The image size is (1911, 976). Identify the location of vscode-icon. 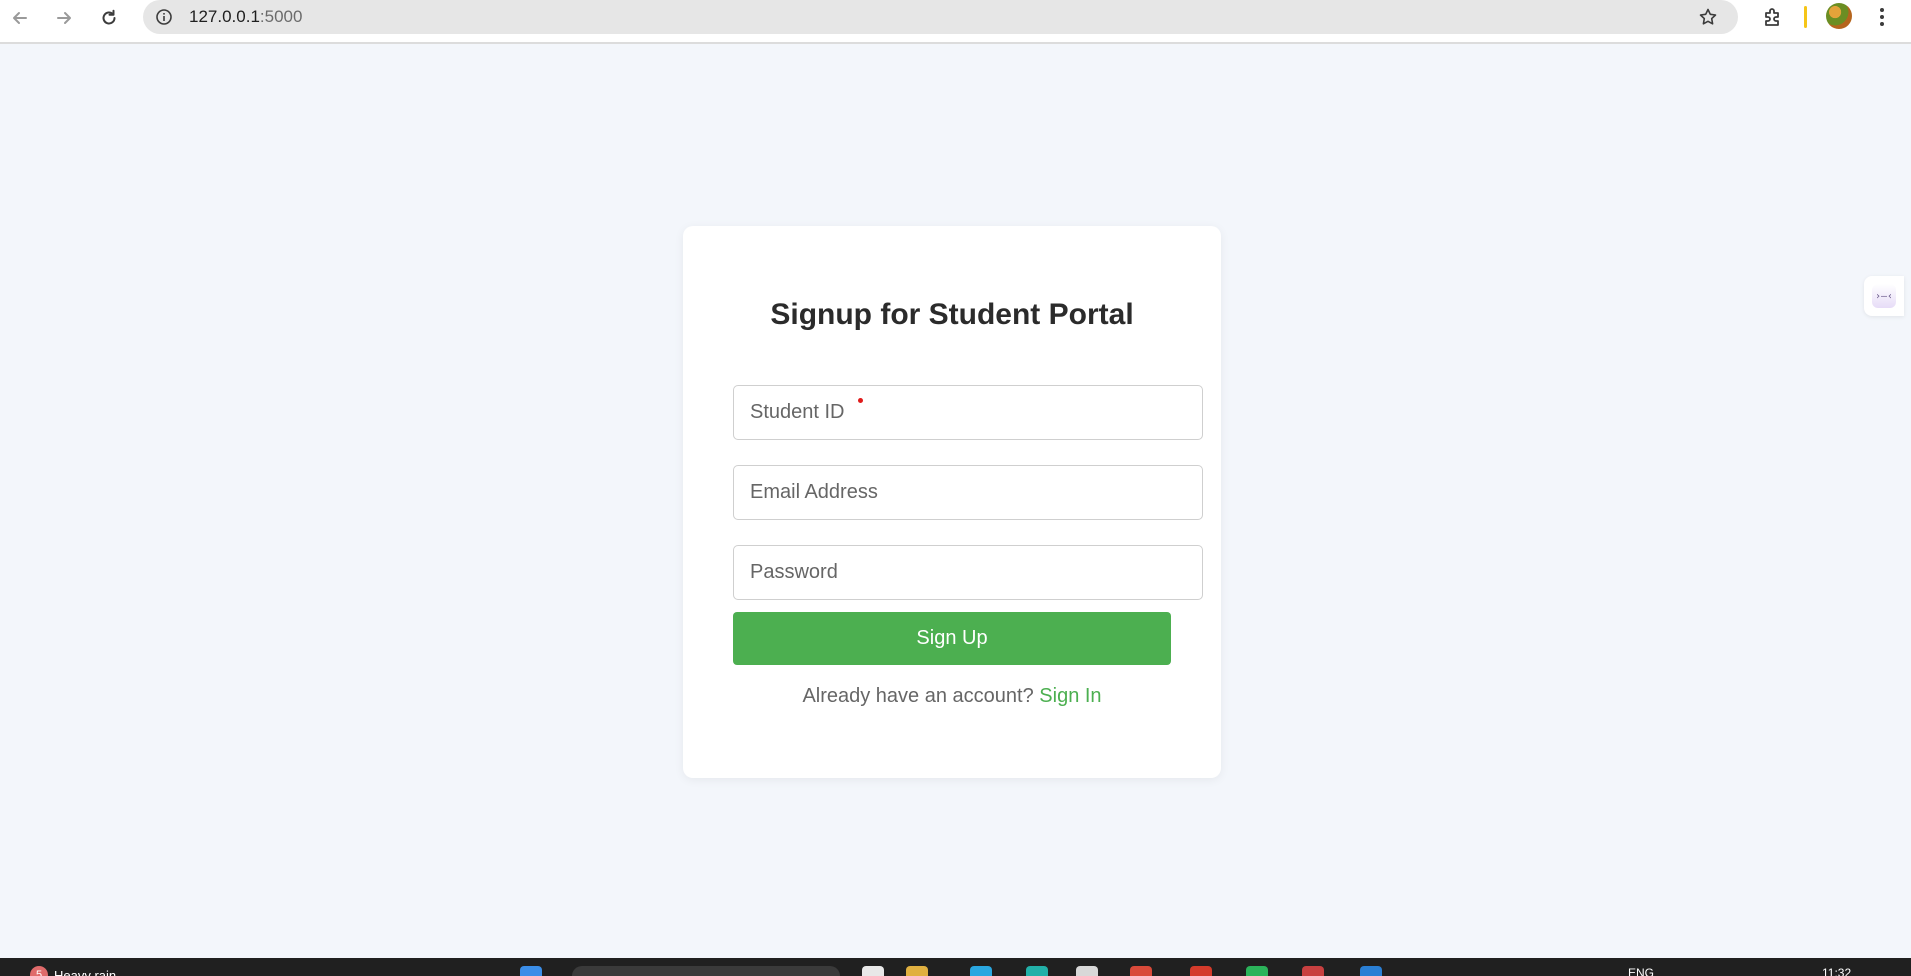
(1371, 971).